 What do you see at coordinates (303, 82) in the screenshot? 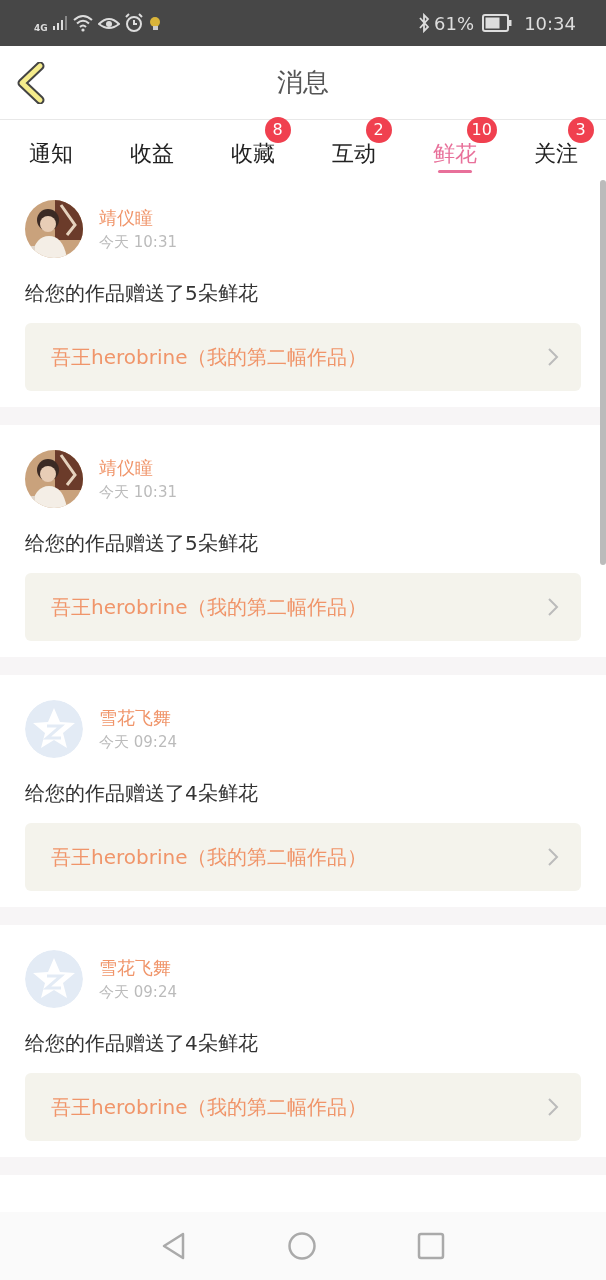
I see `page-title: 消息` at bounding box center [303, 82].